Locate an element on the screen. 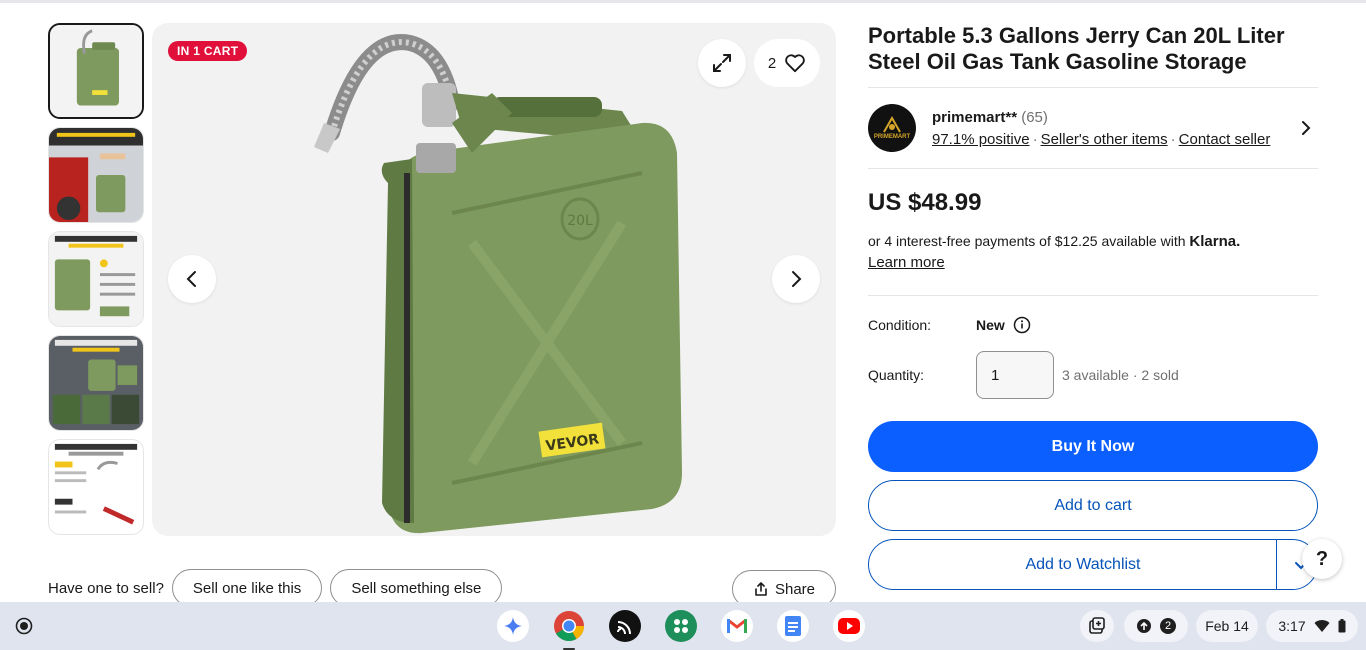 This screenshot has height=650, width=1366. help-button: ? is located at coordinates (1322, 559).